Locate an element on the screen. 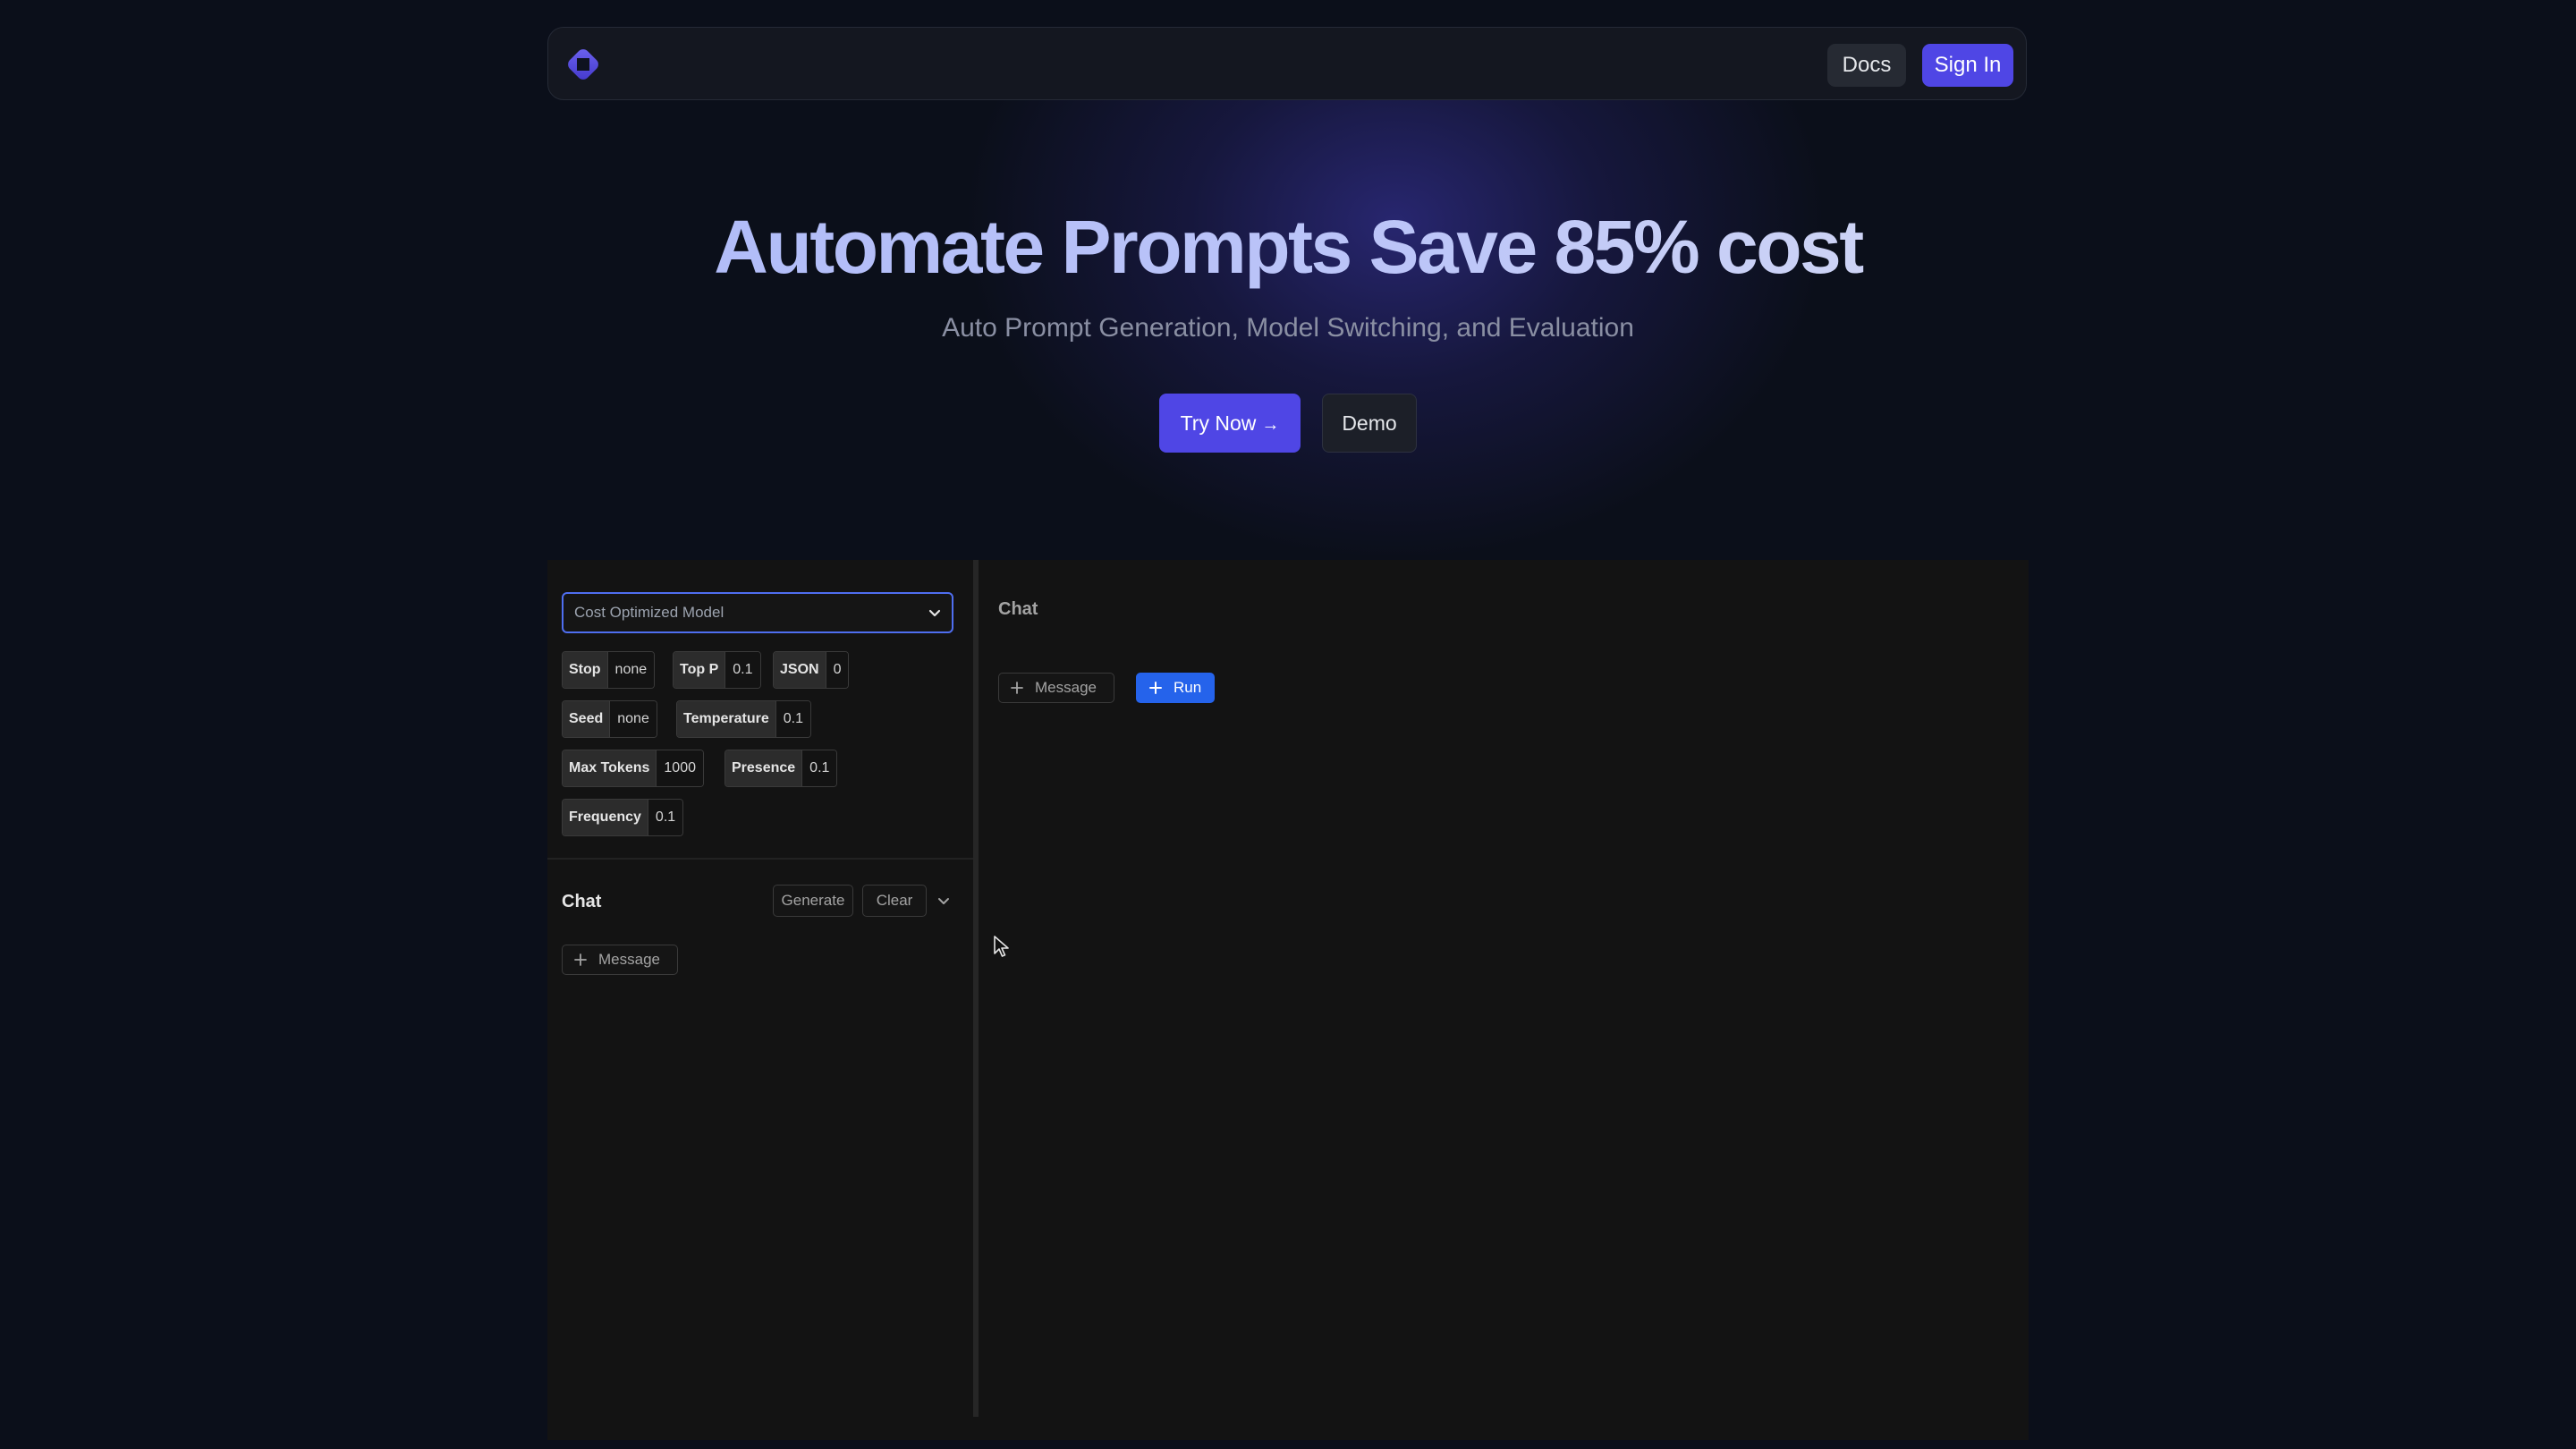 The image size is (2576, 1449). sign-in-button: Sign In is located at coordinates (1967, 65).